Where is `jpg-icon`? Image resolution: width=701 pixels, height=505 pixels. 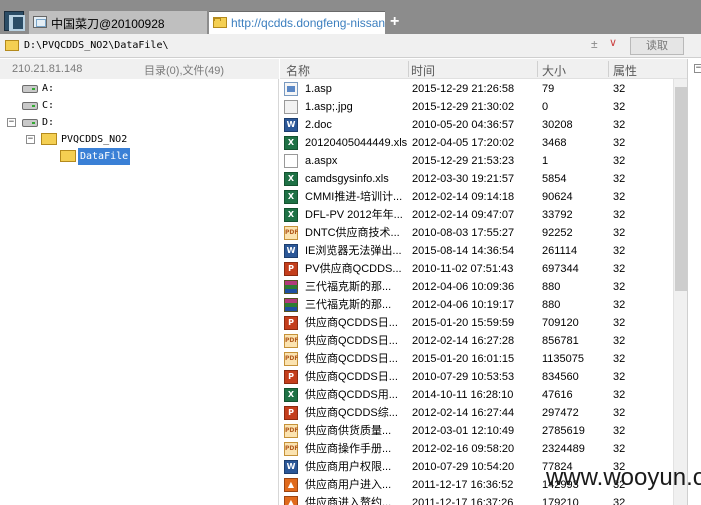
jpg-icon is located at coordinates (291, 107).